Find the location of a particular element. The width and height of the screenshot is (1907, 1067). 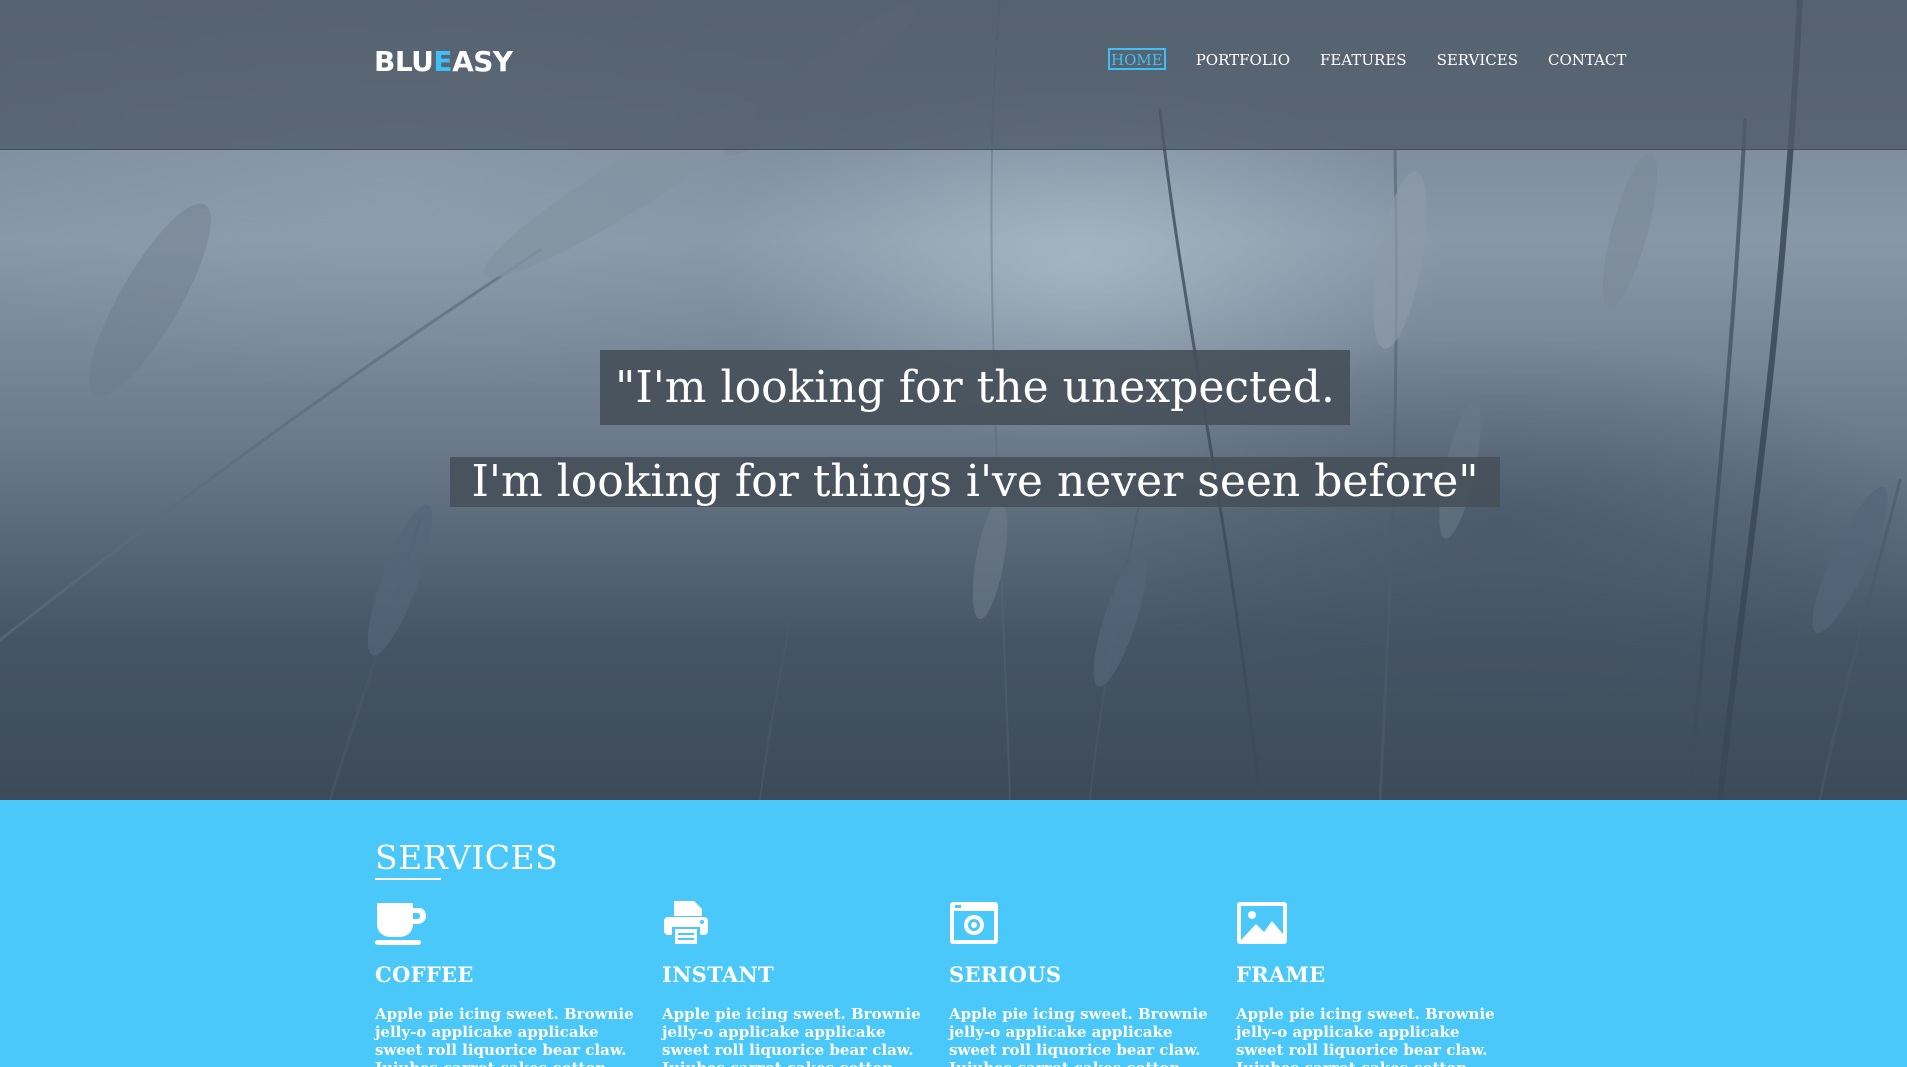

main-nav: HOME PORTFOLIO FEATURES SERVICES CONTACT is located at coordinates (1367, 60).